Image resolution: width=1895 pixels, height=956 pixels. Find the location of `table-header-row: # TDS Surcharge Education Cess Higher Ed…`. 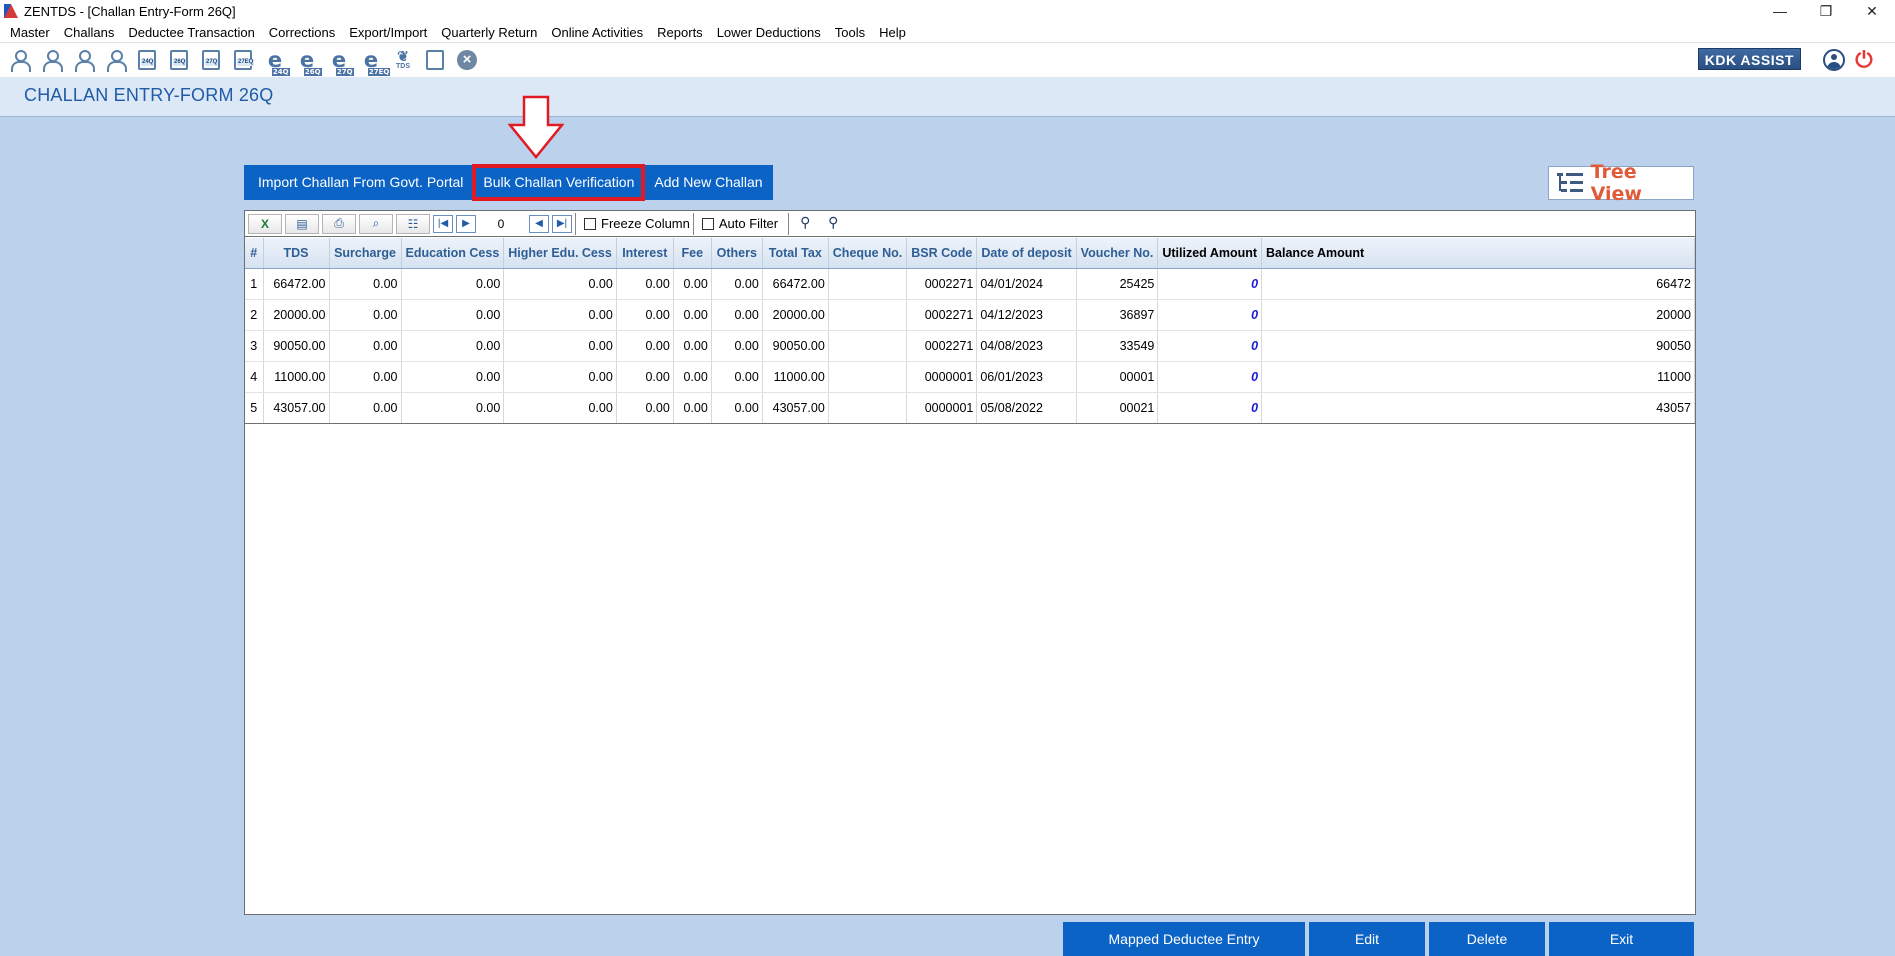

table-header-row: # TDS Surcharge Education Cess Higher Ed… is located at coordinates (970, 253).